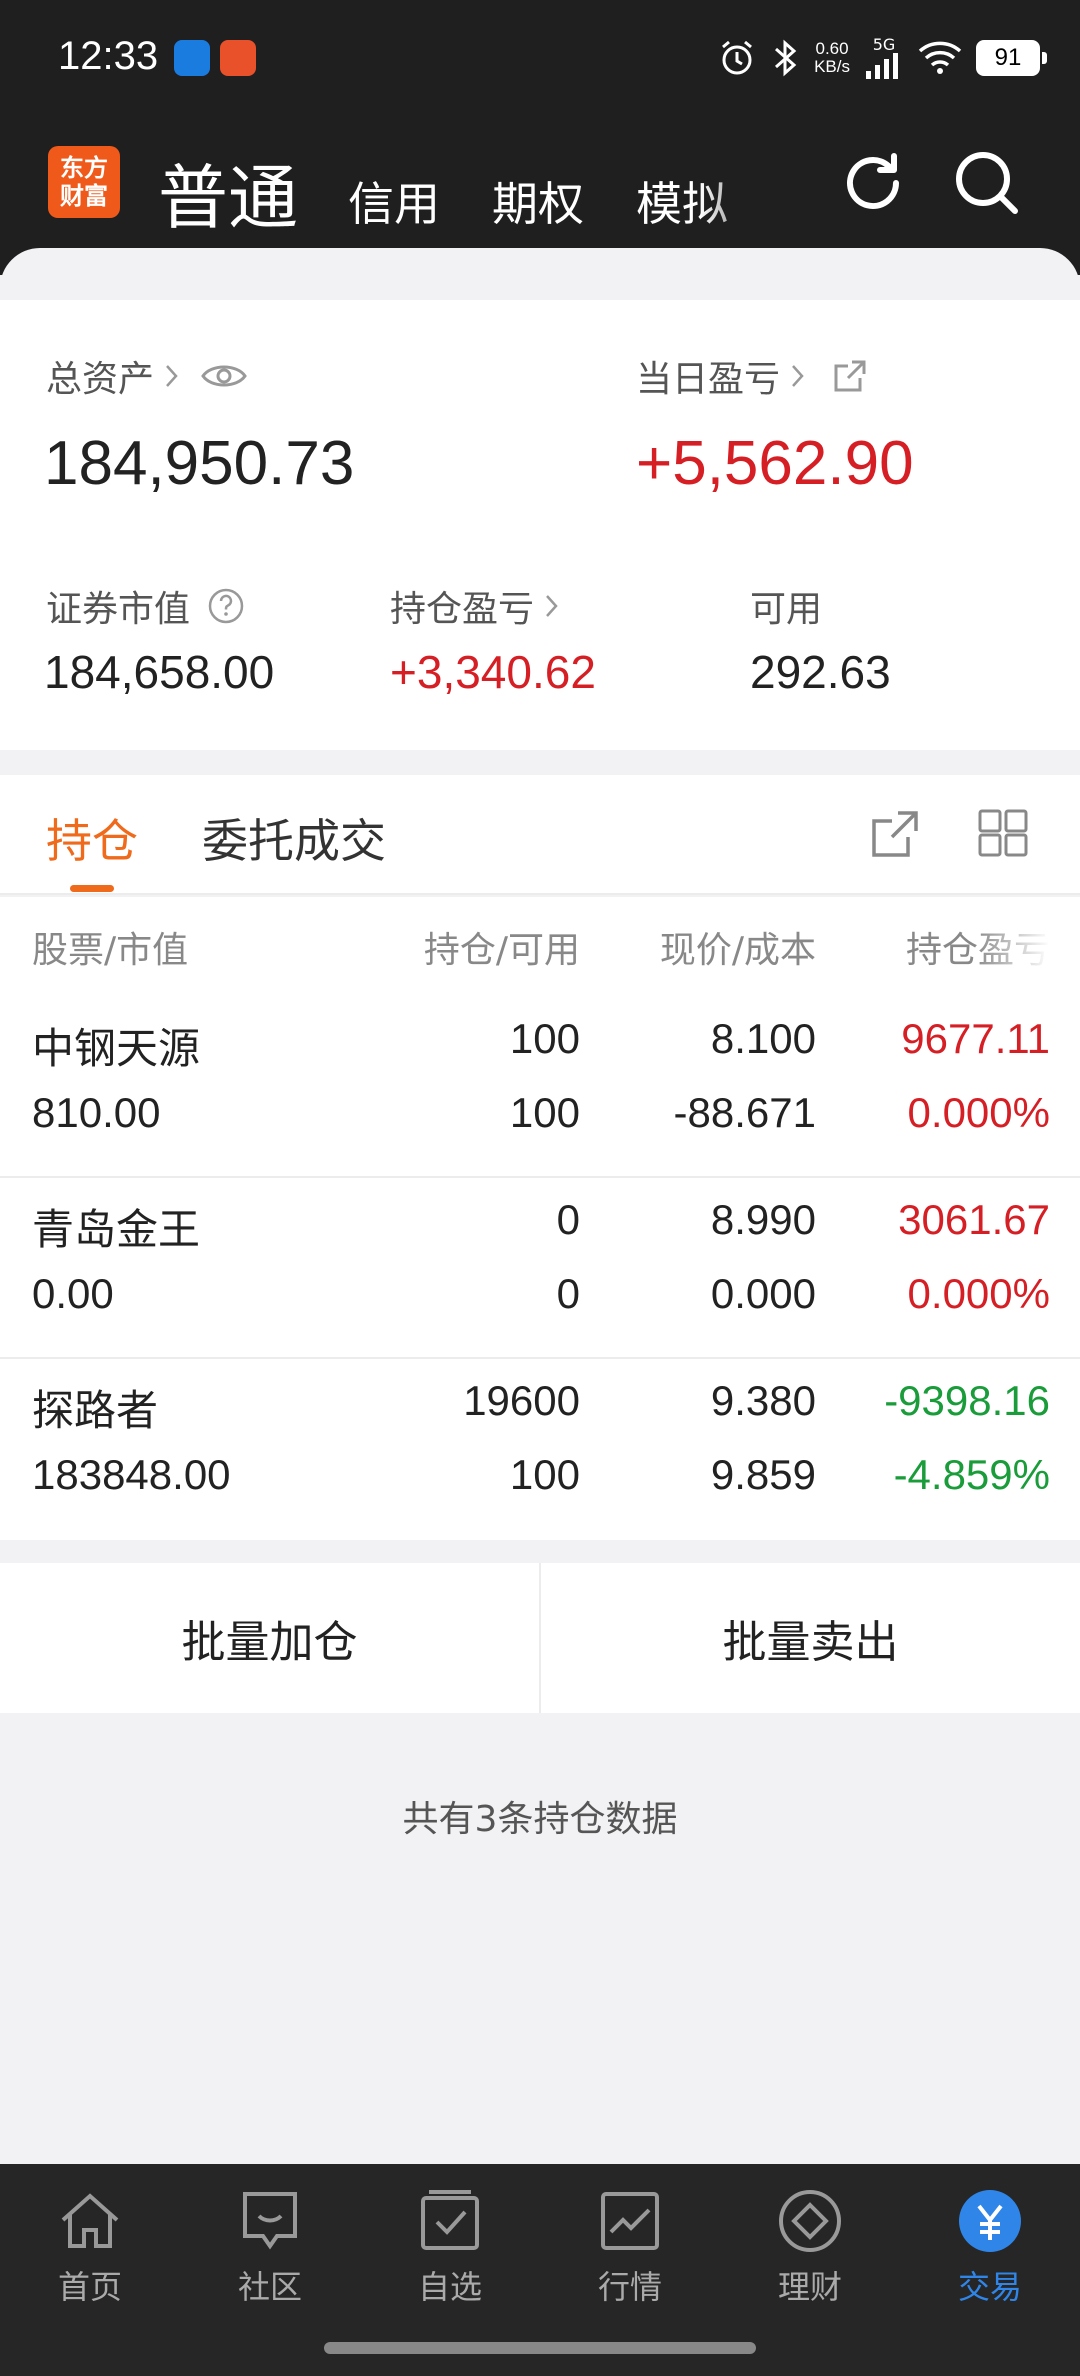  What do you see at coordinates (501, 950) in the screenshot?
I see `col-position-available: 持仓/可用` at bounding box center [501, 950].